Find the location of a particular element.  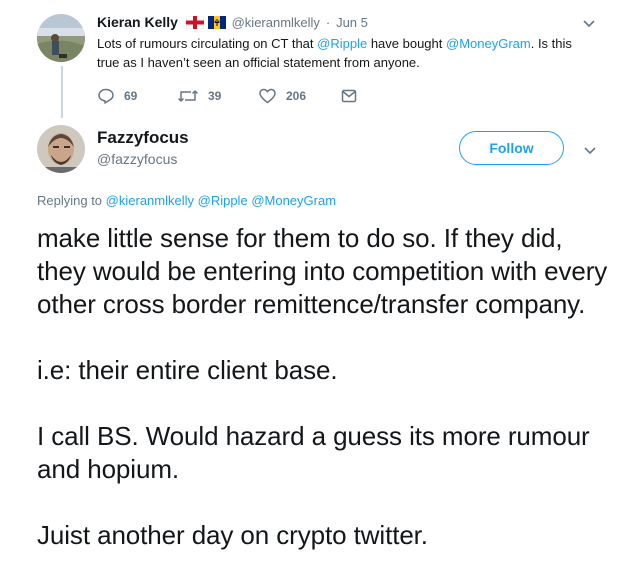

like-icon is located at coordinates (267, 96).